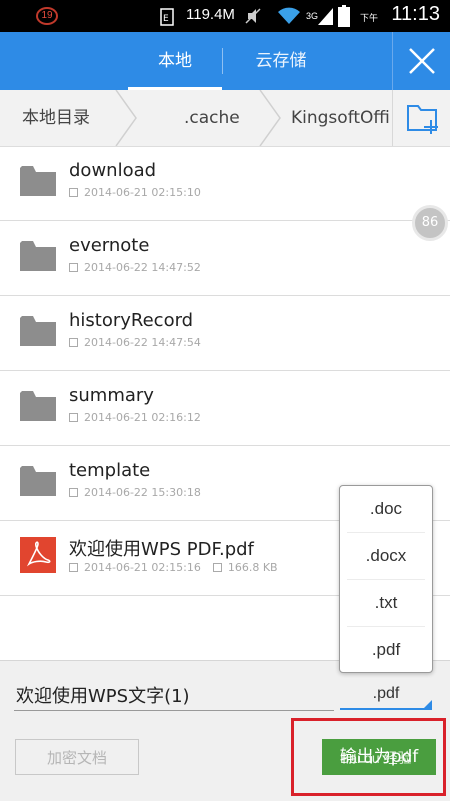 This screenshot has width=450, height=801. I want to click on floating-badge: 86, so click(430, 223).